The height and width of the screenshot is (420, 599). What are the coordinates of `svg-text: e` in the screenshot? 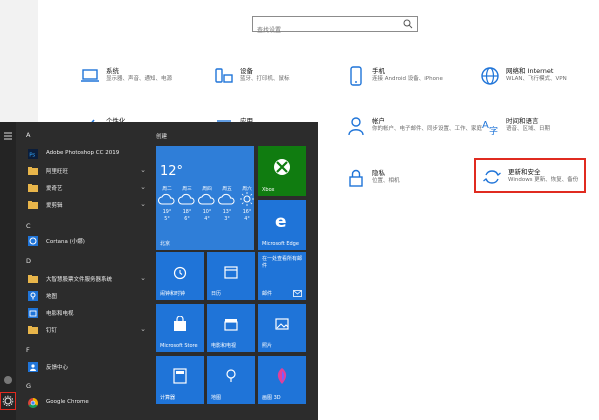 It's located at (281, 221).